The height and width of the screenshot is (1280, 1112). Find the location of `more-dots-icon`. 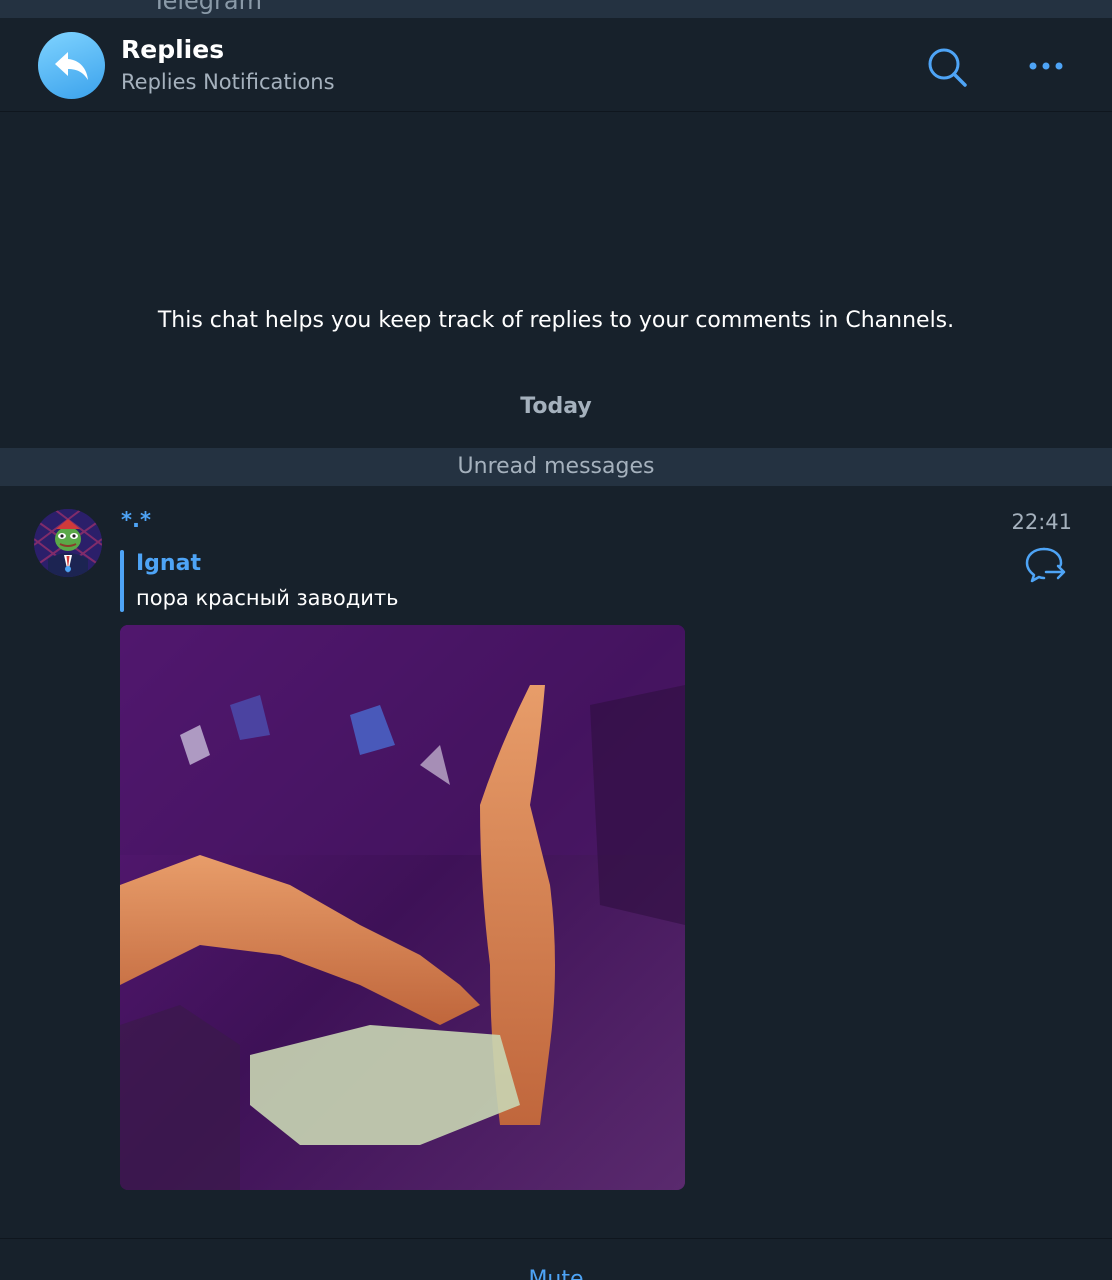

more-dots-icon is located at coordinates (1046, 66).